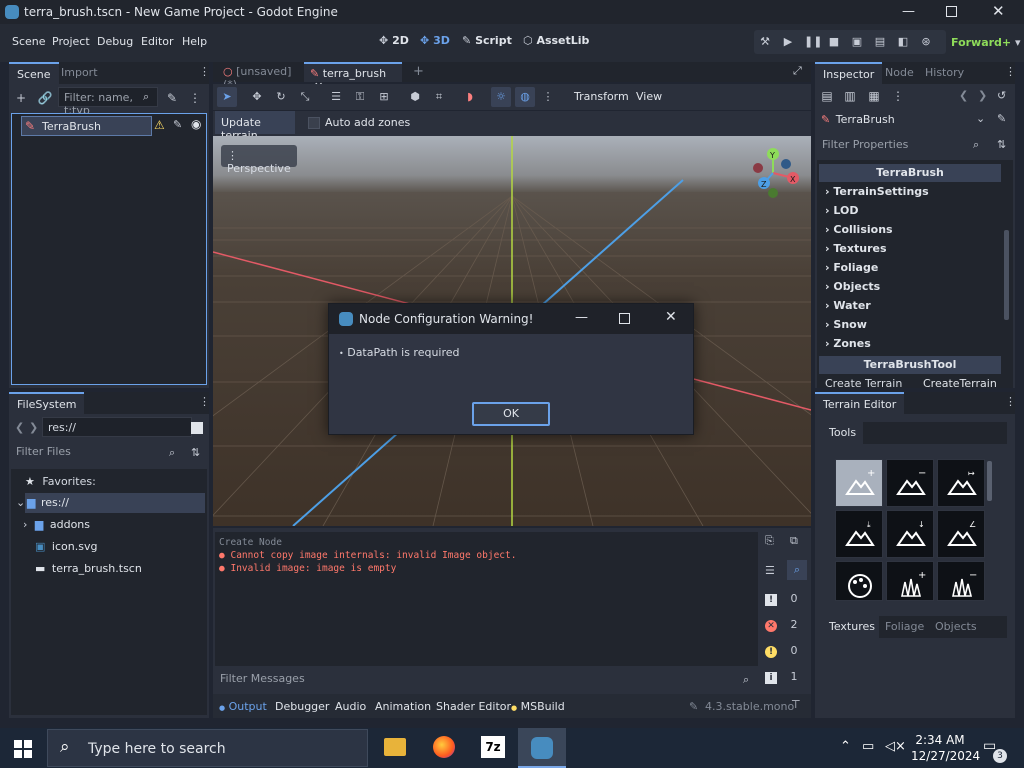 The height and width of the screenshot is (768, 1024). What do you see at coordinates (945, 748) in the screenshot?
I see `clock: 2:34 AM 12/27/2024` at bounding box center [945, 748].